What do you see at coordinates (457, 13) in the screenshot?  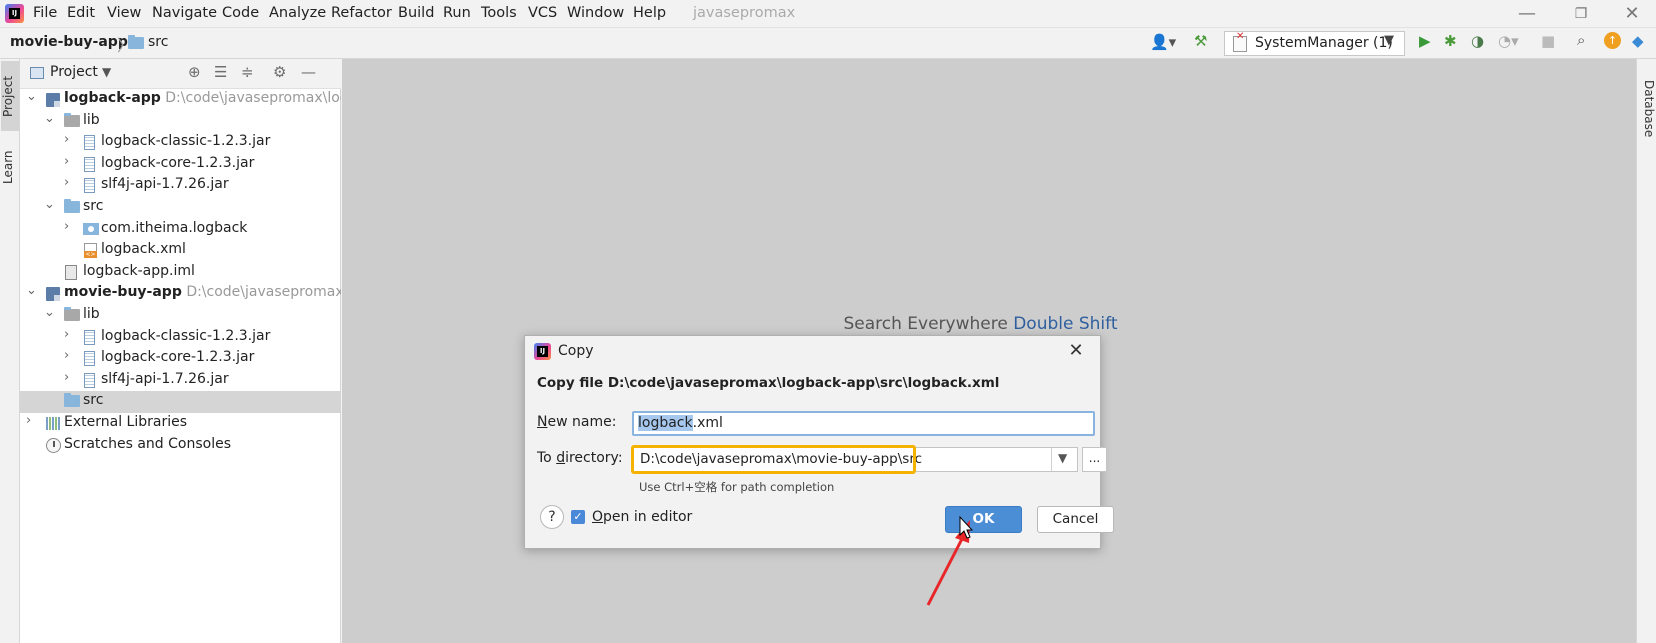 I see `menu-run: Run` at bounding box center [457, 13].